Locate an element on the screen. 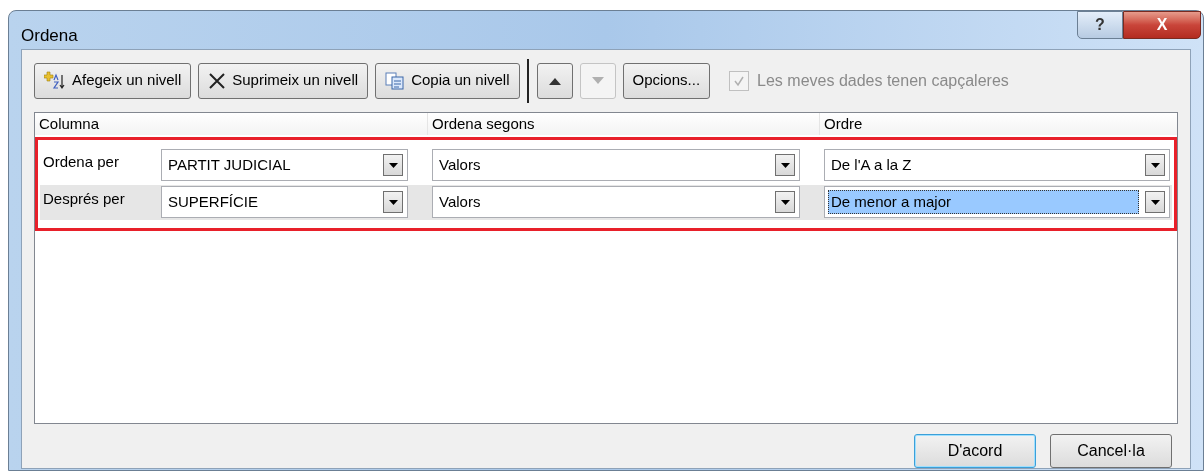 Image resolution: width=1204 pixels, height=471 pixels. sort-level-row: Ordena per PARTIT JUDICIAL Valors De l'A a la Z is located at coordinates (606, 165).